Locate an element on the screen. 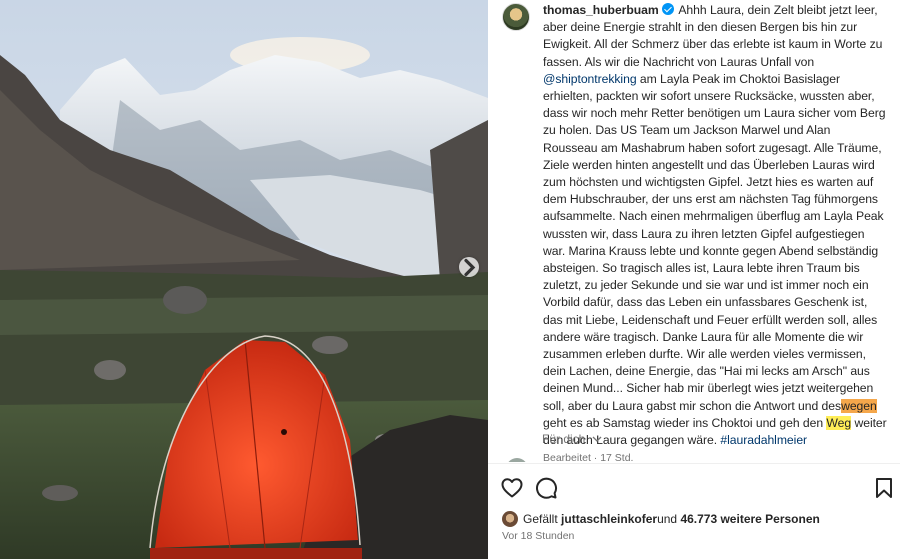  commenter-avatar is located at coordinates (517, 460).